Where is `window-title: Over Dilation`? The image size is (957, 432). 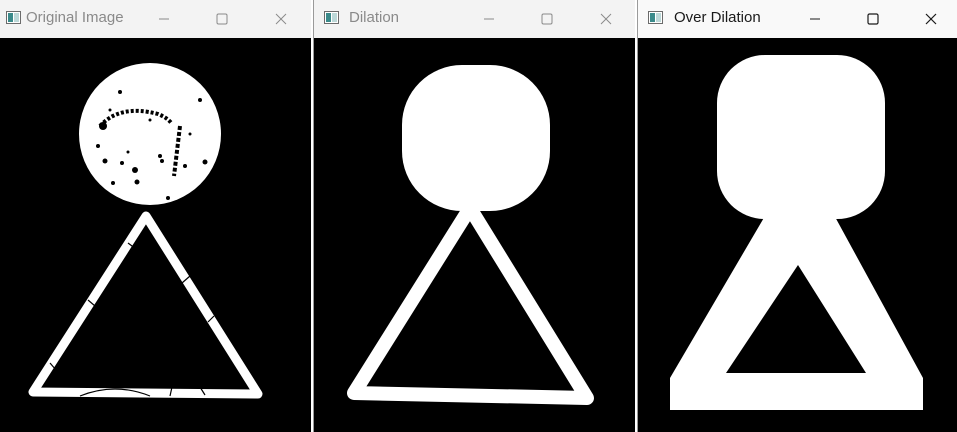 window-title: Over Dilation is located at coordinates (717, 17).